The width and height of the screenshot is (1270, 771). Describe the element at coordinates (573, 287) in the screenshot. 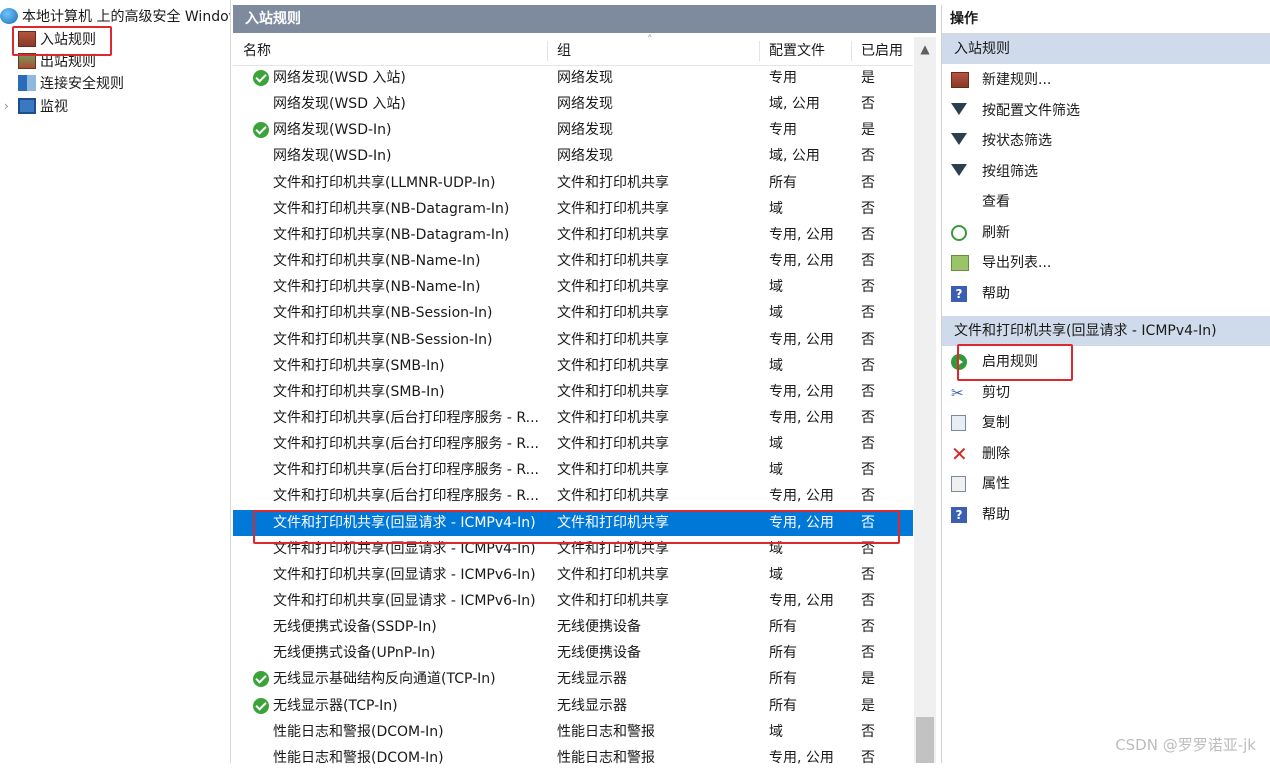

I see `table-row: 文件和打印机共享(NB-Name-In) 文件和打印机共享 域 否` at that location.